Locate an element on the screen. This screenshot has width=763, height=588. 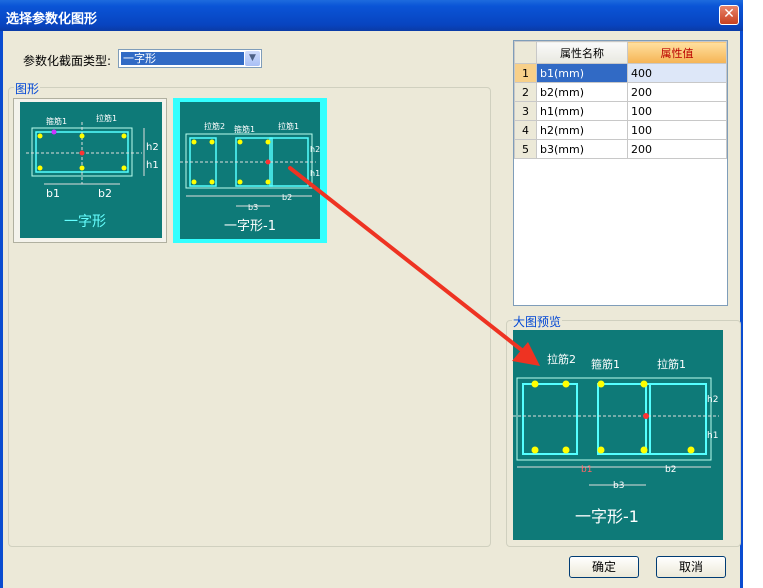
preview-caption: 一字形-1 is located at coordinates (607, 516).